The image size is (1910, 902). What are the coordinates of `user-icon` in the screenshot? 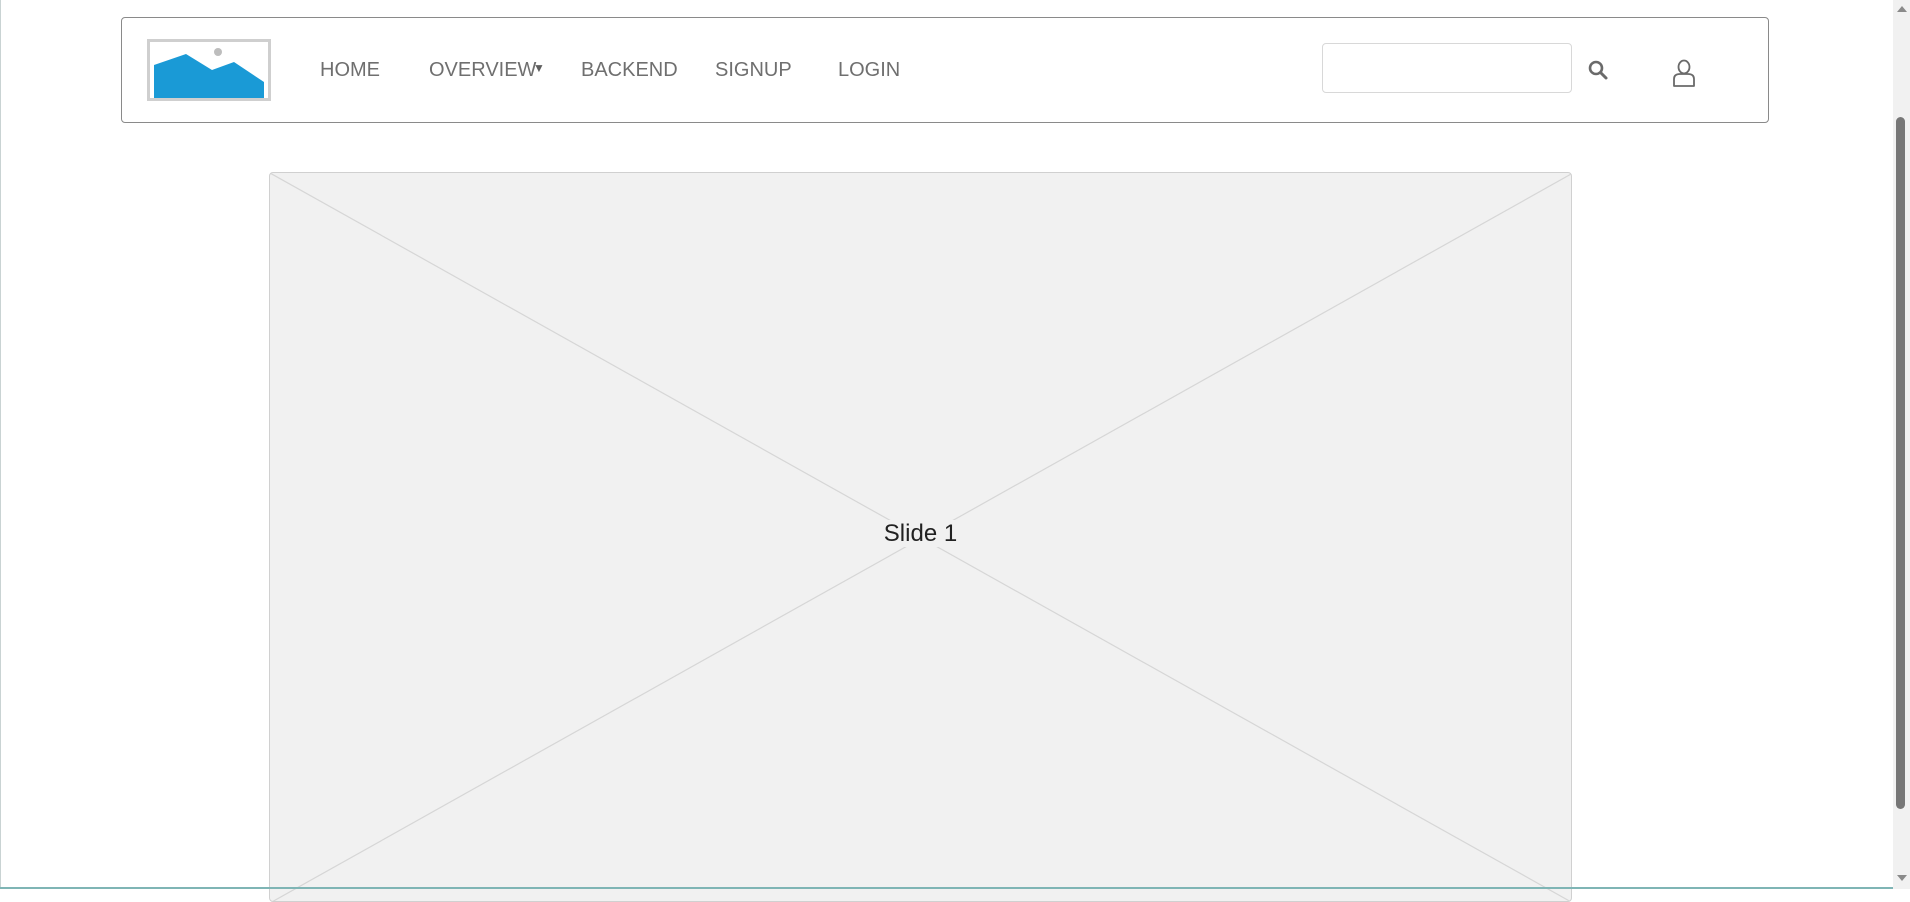 It's located at (1684, 73).